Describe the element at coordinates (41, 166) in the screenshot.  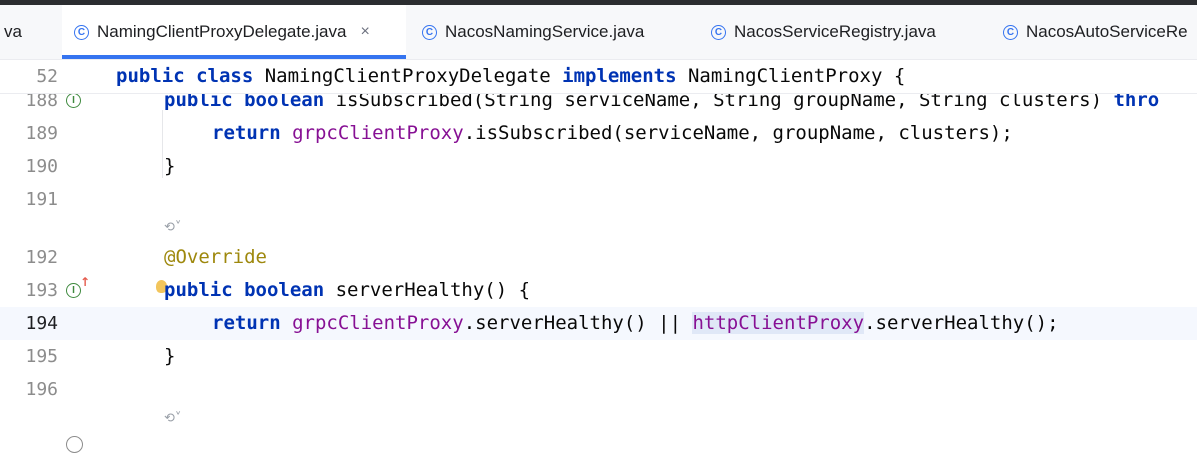
I see `line-number: 190` at that location.